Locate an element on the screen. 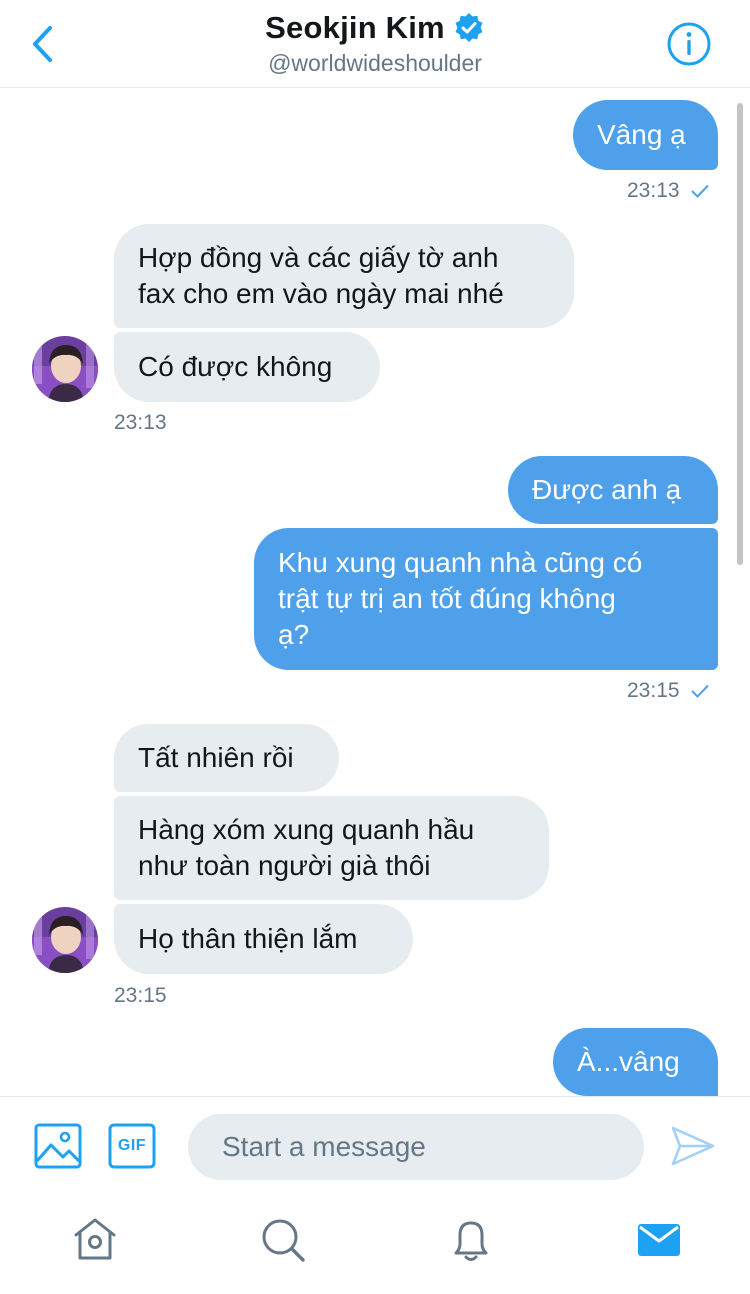  tab-home is located at coordinates (95, 1240).